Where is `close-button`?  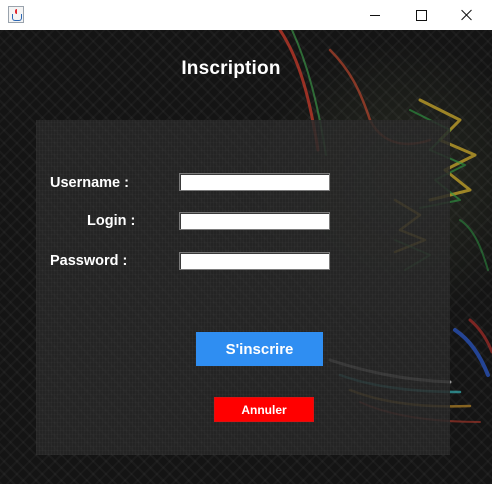 close-button is located at coordinates (467, 15).